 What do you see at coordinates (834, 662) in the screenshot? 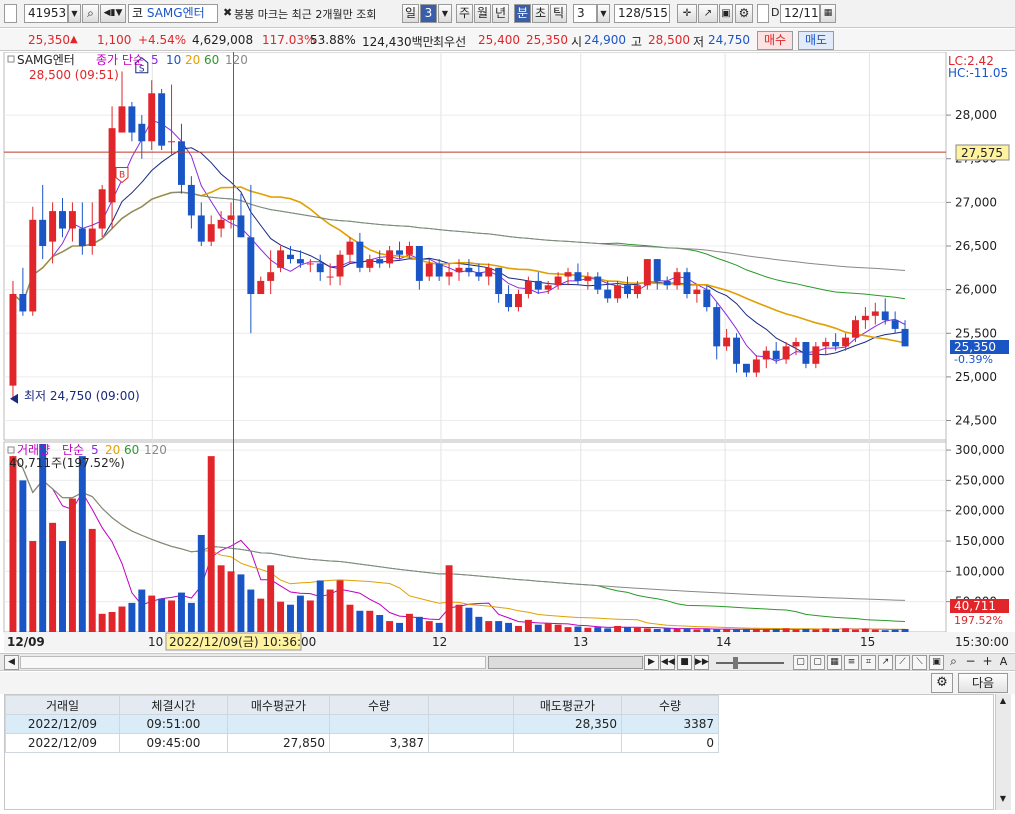
I see `tool-3-icon: ▦` at bounding box center [834, 662].